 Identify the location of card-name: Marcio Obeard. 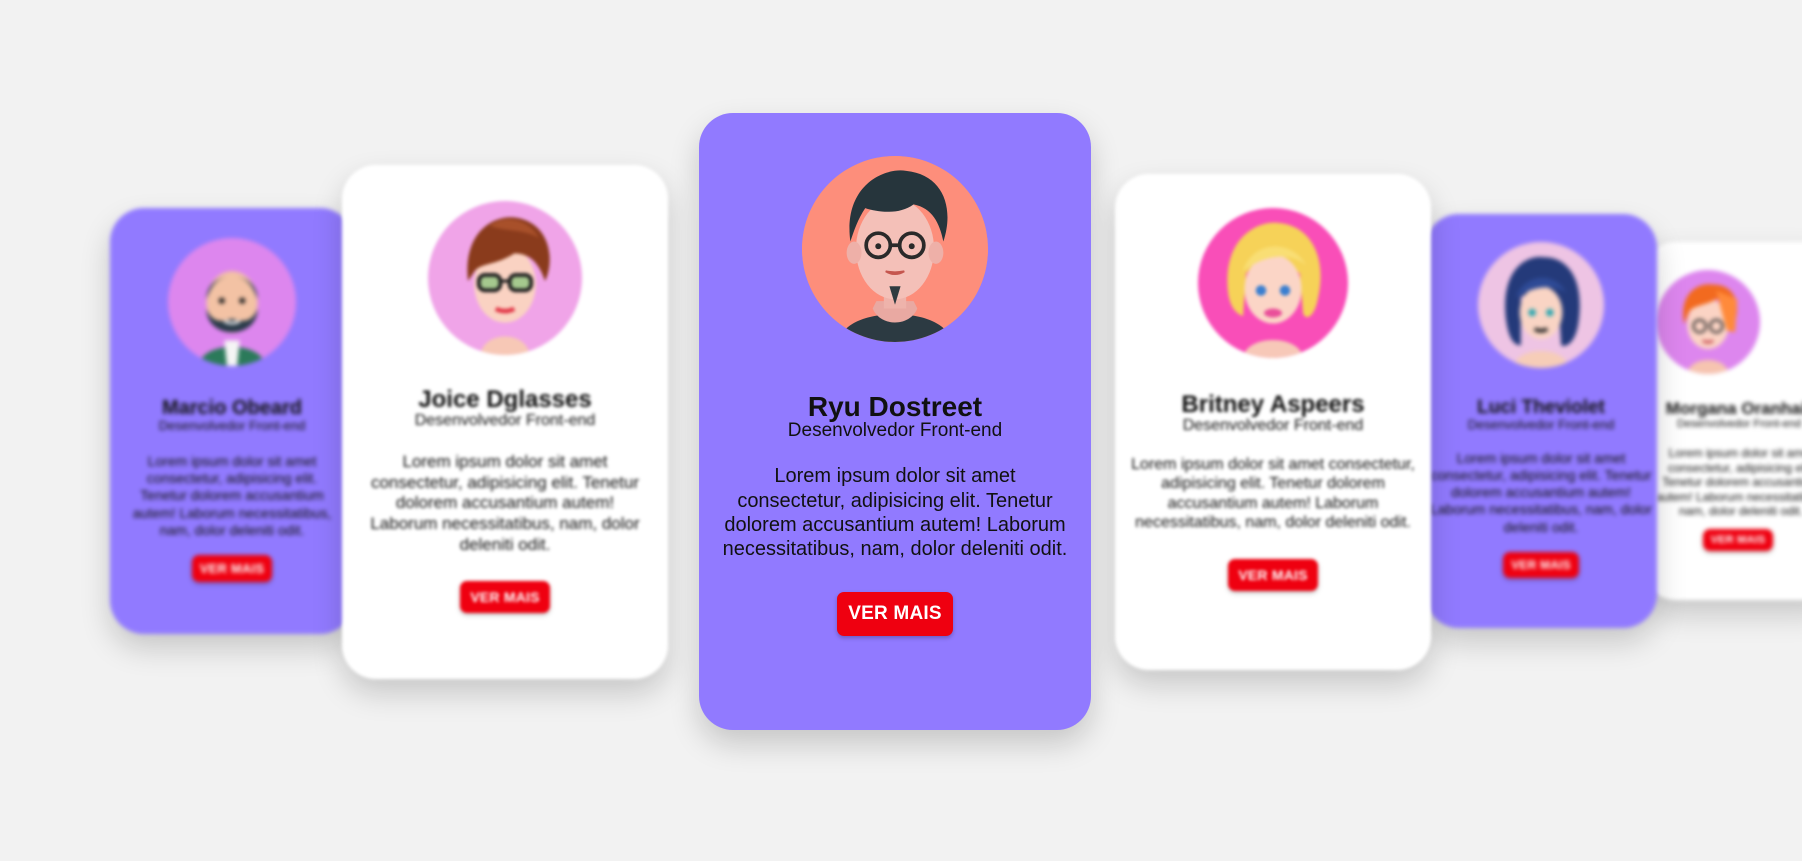
(232, 408).